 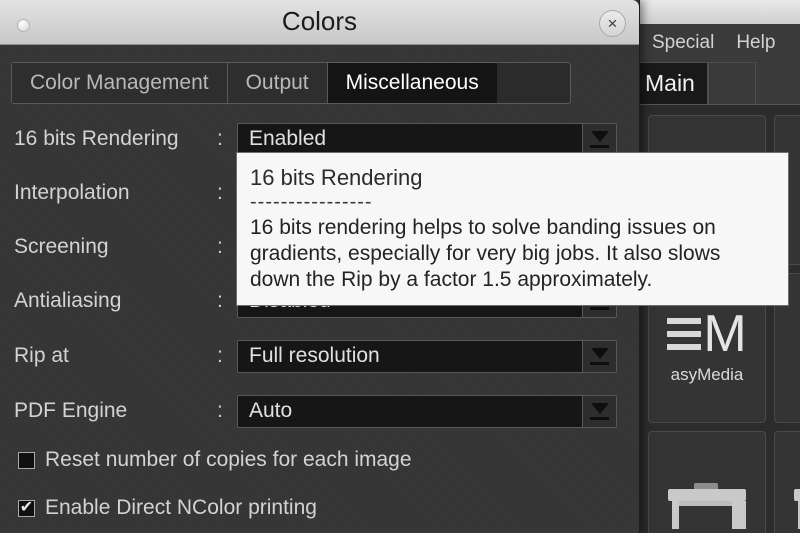 What do you see at coordinates (271, 410) in the screenshot?
I see `dropdown-value: Auto` at bounding box center [271, 410].